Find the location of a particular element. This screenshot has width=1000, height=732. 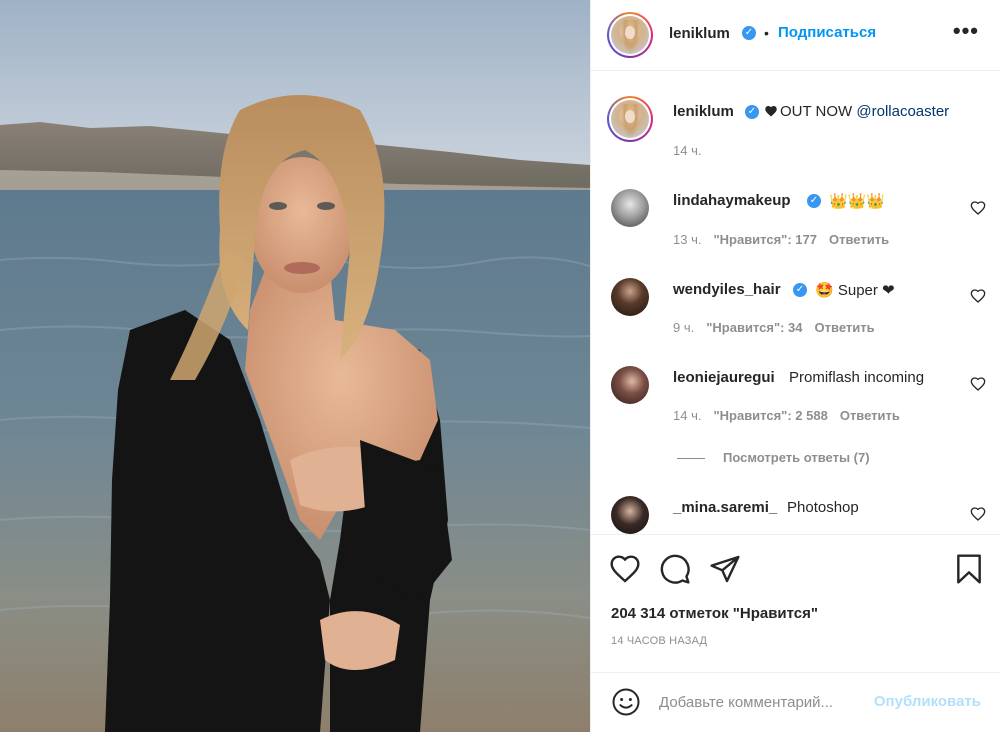

comment-meta: 9 ч. "Нравится": 34 Ответить is located at coordinates (774, 327).